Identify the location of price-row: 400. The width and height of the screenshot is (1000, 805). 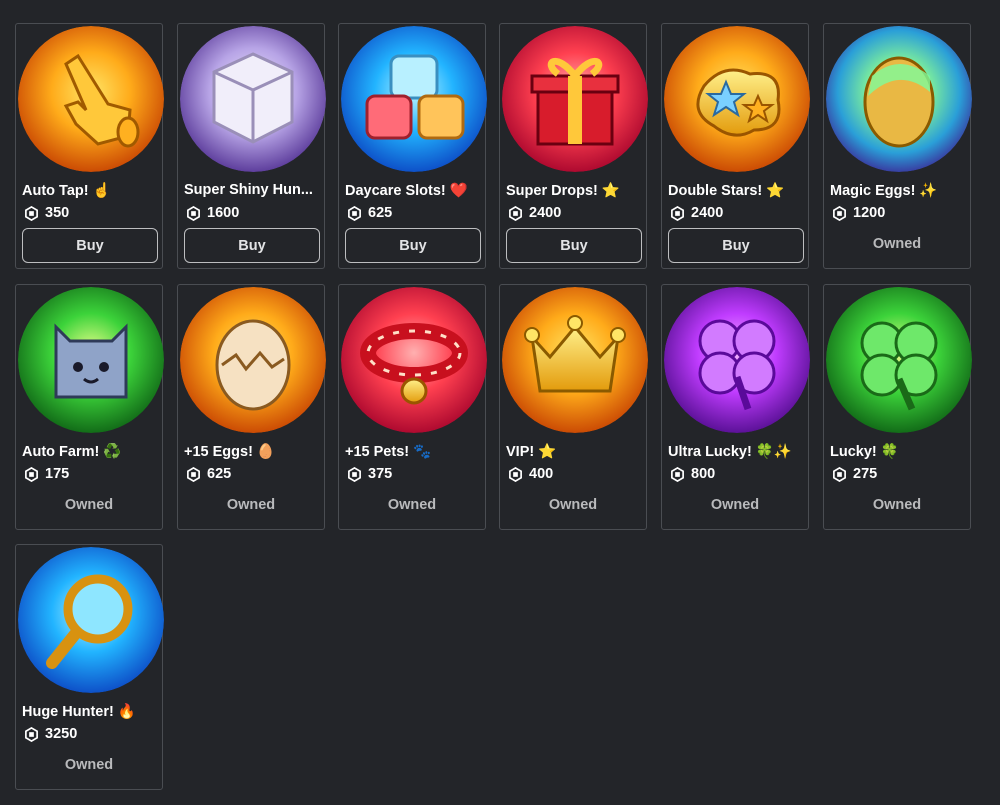
(530, 474).